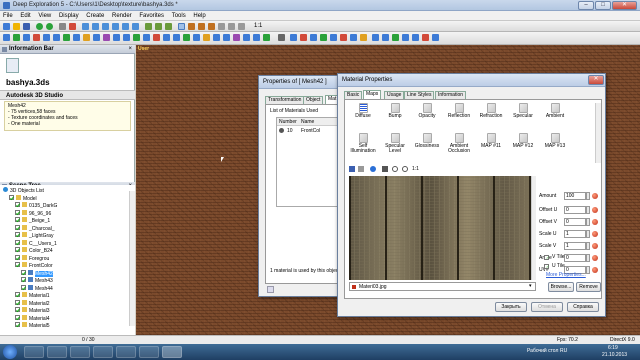 This screenshot has width=640, height=360. I want to click on menu-file: File, so click(8, 16).